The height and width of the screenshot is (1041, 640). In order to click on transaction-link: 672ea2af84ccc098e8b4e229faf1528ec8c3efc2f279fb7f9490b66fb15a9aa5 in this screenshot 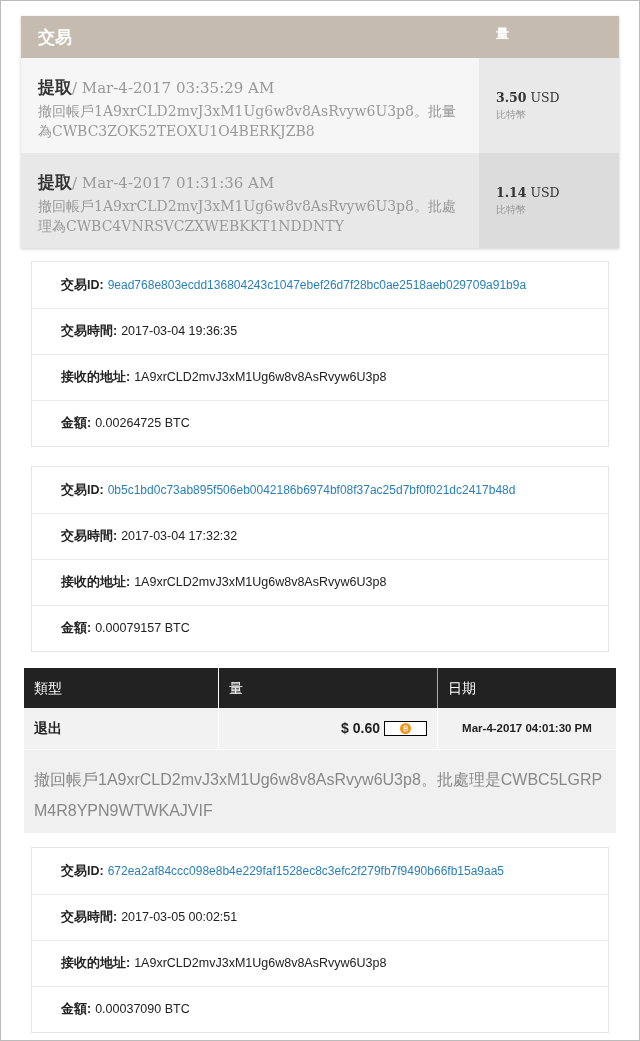, I will do `click(306, 871)`.